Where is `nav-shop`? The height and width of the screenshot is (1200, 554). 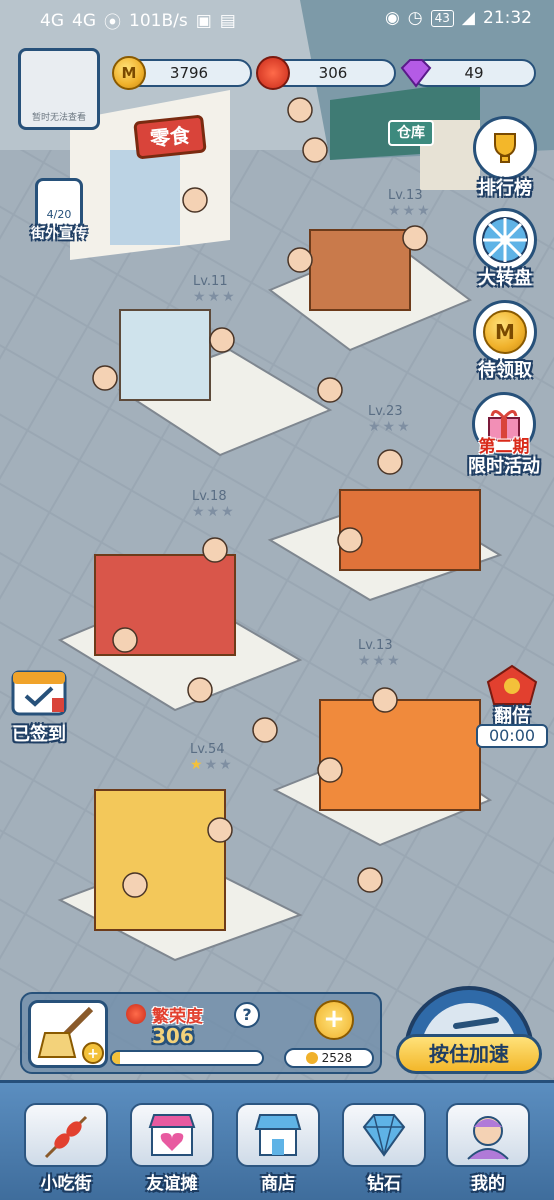 nav-shop is located at coordinates (278, 1135).